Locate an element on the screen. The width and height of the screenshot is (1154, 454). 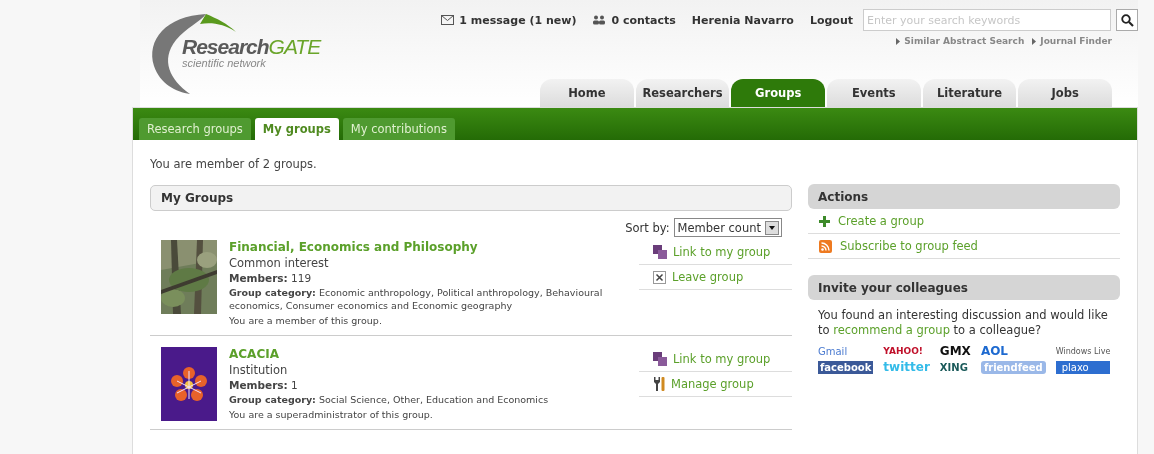
search-icon is located at coordinates (1127, 20).